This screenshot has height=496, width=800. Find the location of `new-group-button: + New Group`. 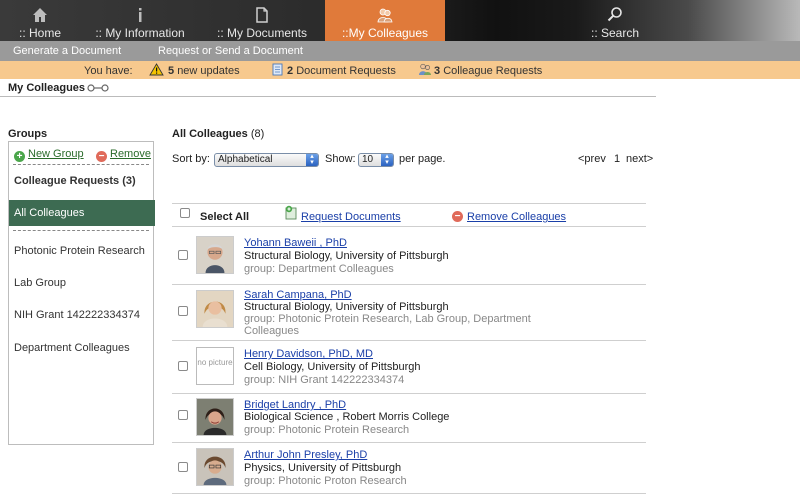

new-group-button: + New Group is located at coordinates (49, 155).